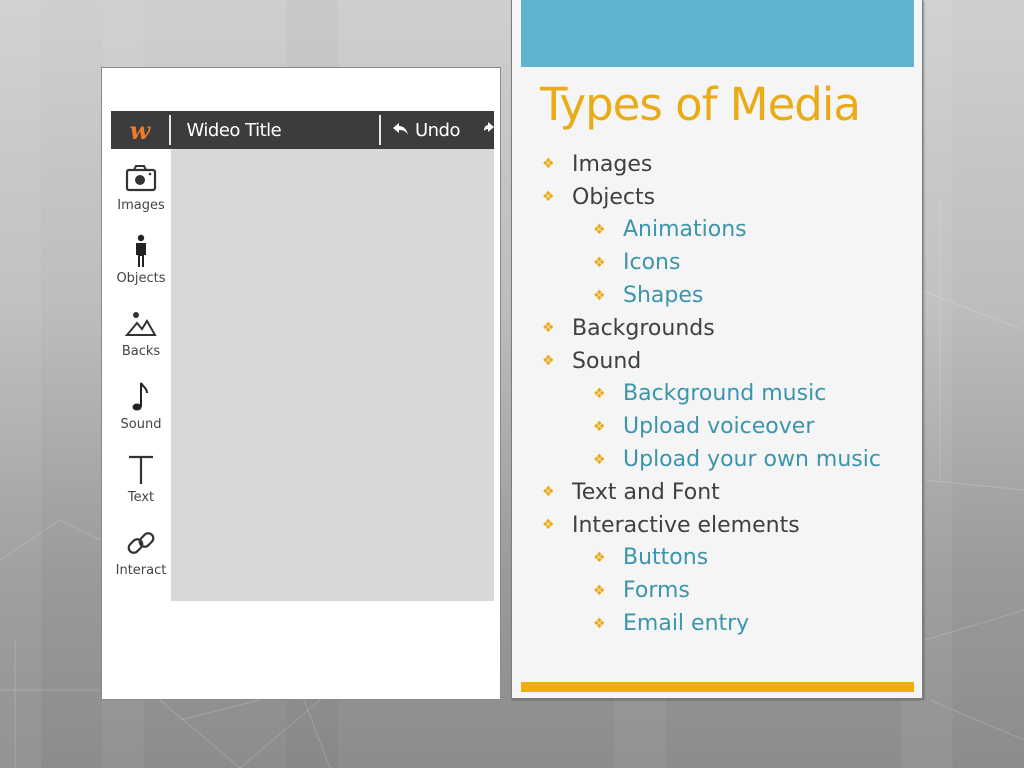 Image resolution: width=1024 pixels, height=768 pixels. I want to click on bullet-text: Text and Font, so click(646, 492).